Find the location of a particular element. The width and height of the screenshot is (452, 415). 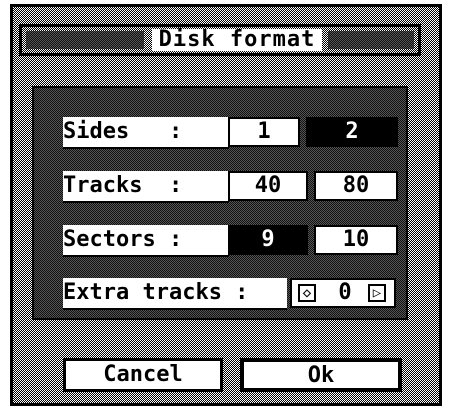

sectors-label: Sectors : is located at coordinates (146, 241).